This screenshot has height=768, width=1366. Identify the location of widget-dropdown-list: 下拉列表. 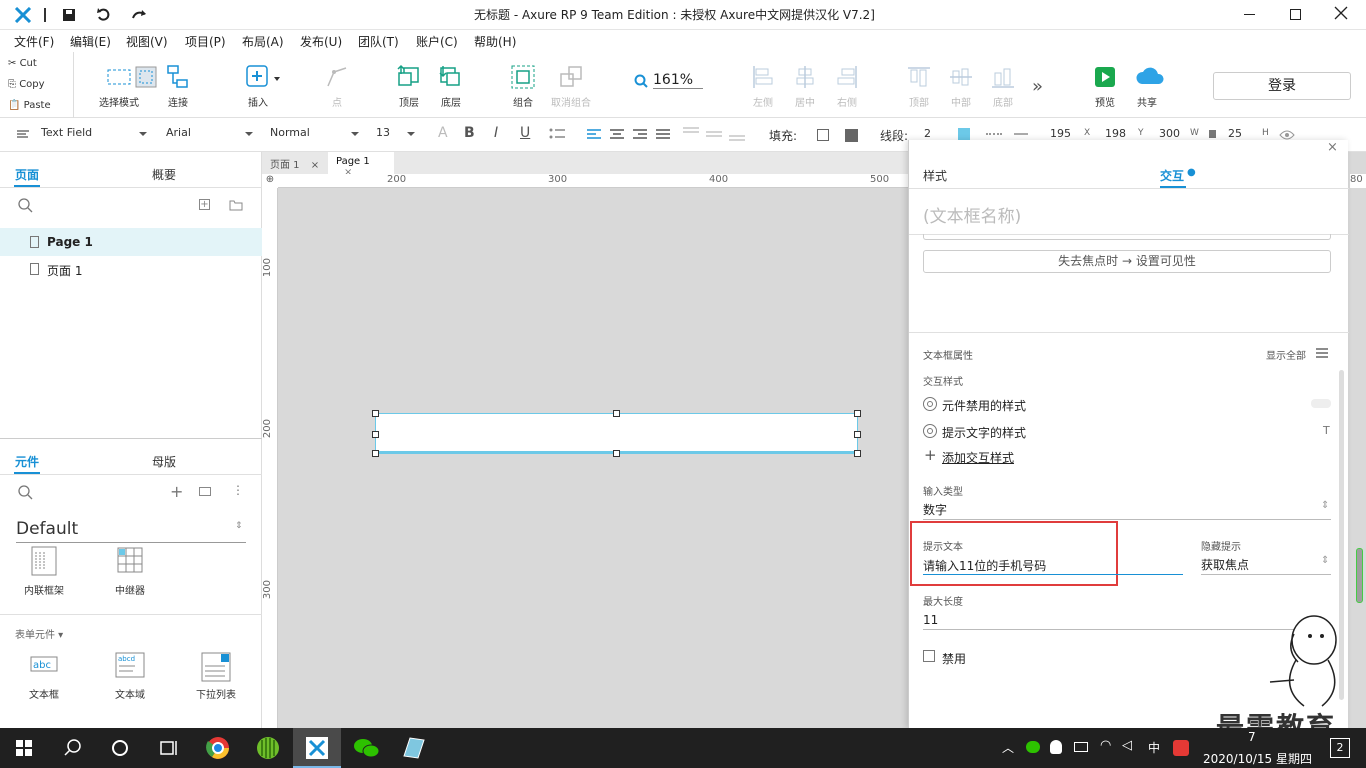
(216, 676).